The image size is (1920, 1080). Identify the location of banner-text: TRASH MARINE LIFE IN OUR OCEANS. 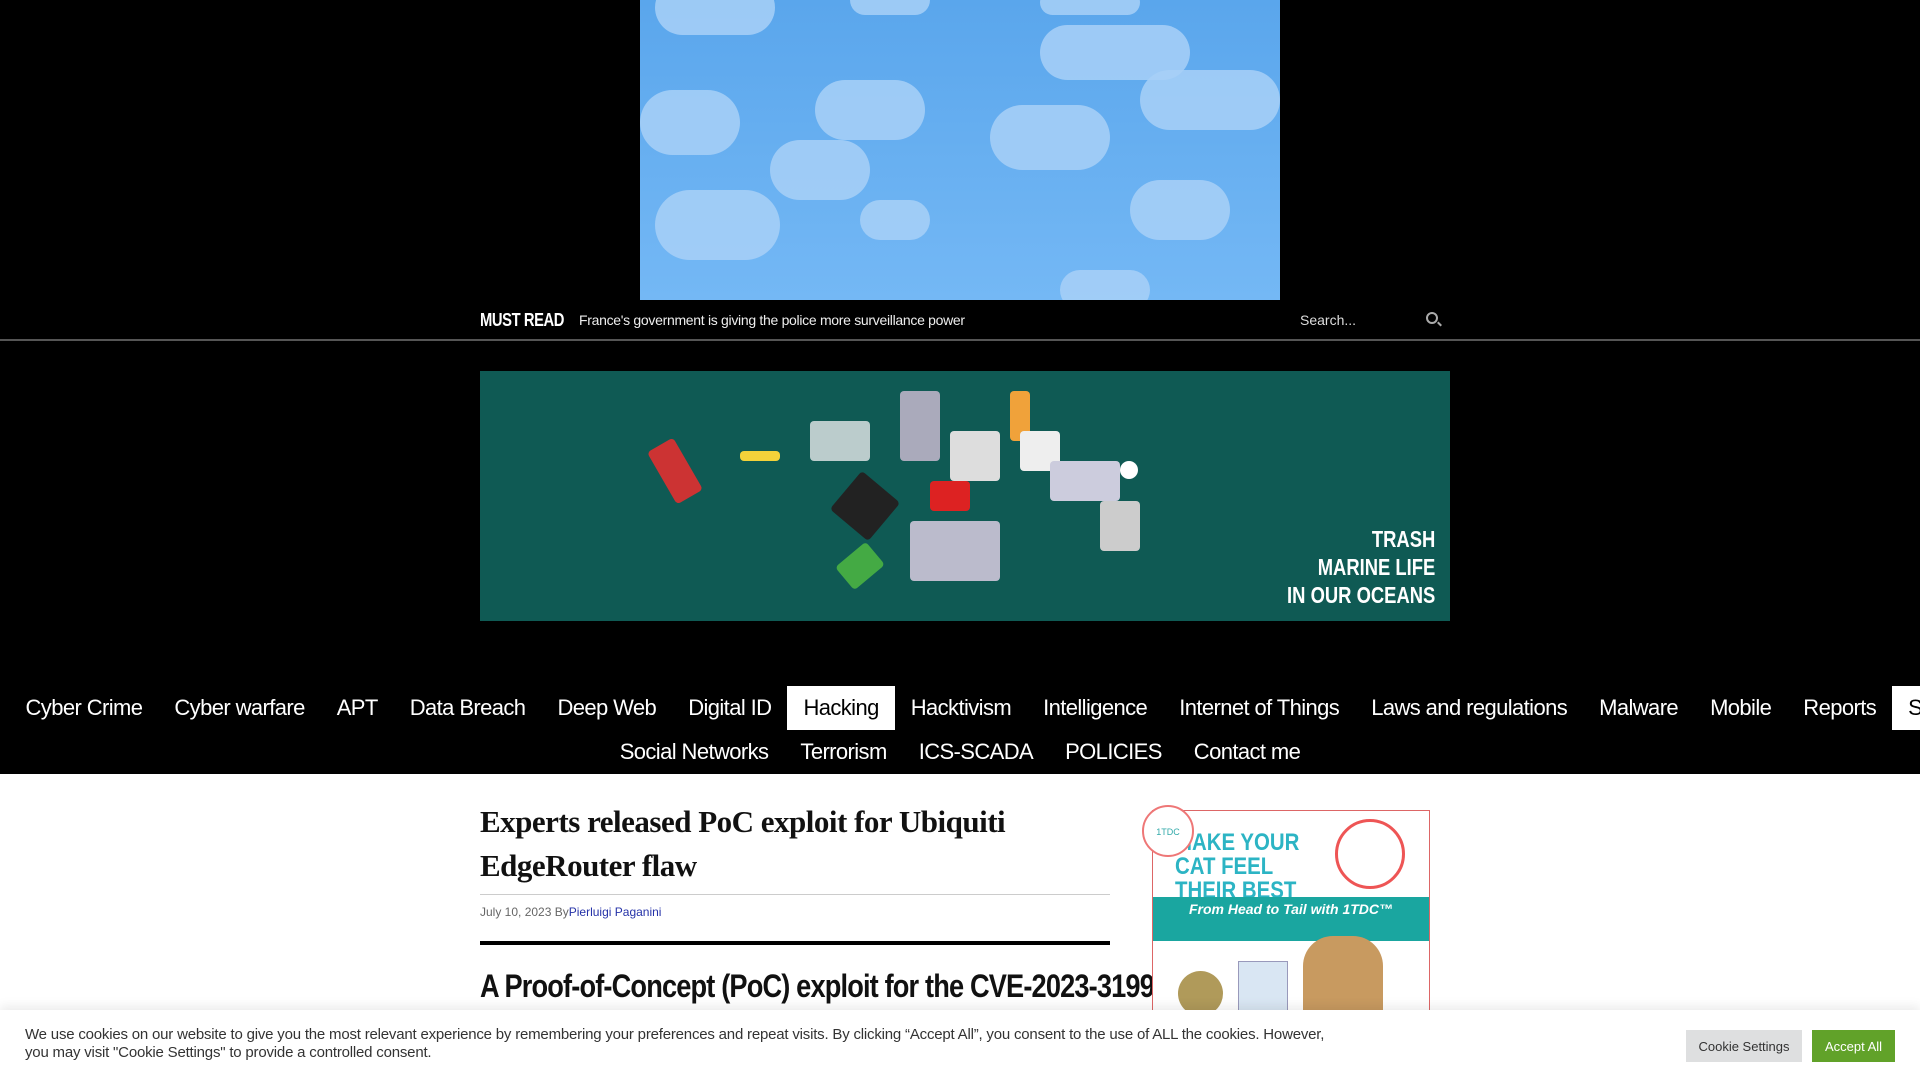
(1361, 567).